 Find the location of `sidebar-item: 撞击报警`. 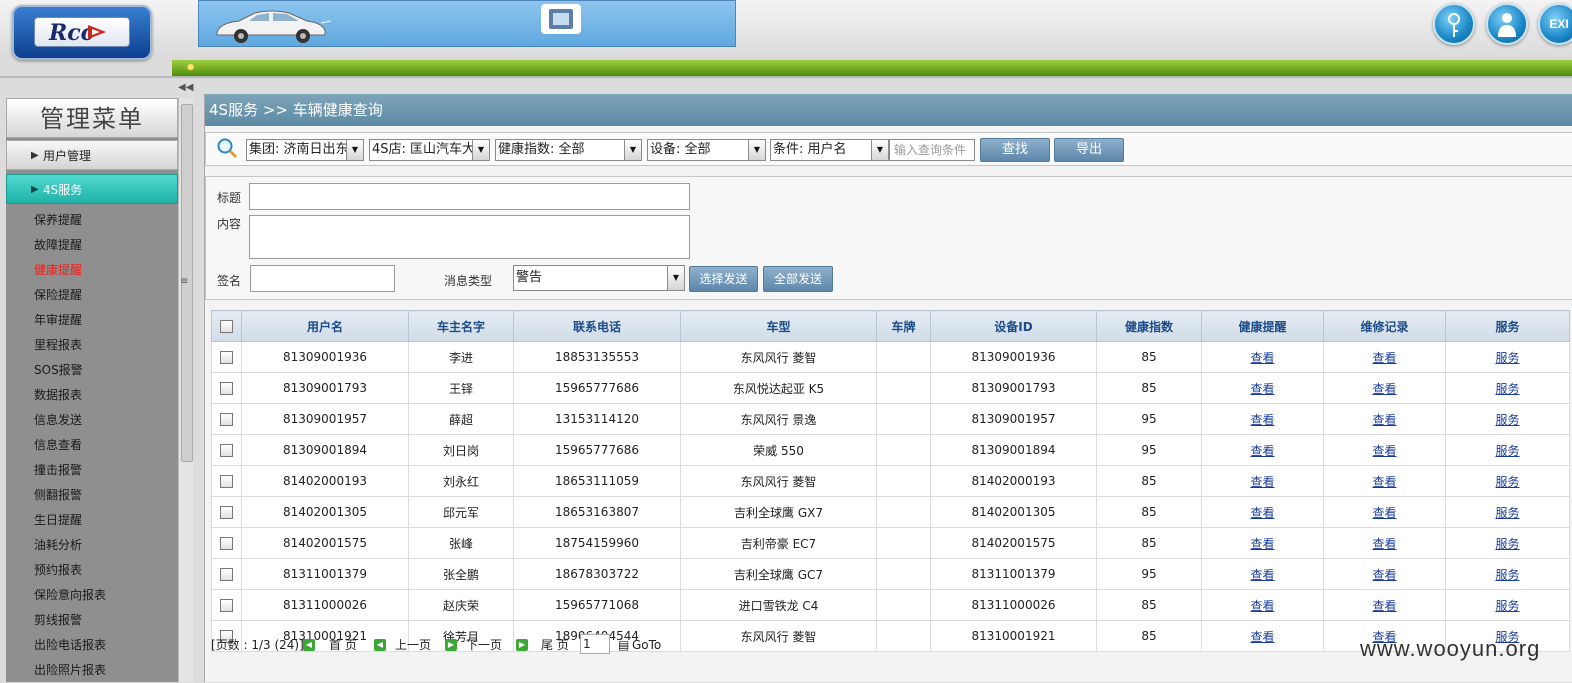

sidebar-item: 撞击报警 is located at coordinates (92, 470).